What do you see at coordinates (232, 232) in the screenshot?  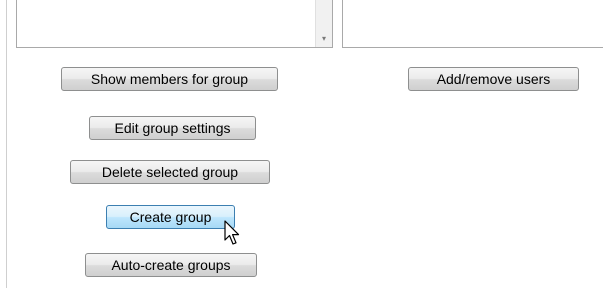 I see `mouse-pointer-arrow-icon` at bounding box center [232, 232].